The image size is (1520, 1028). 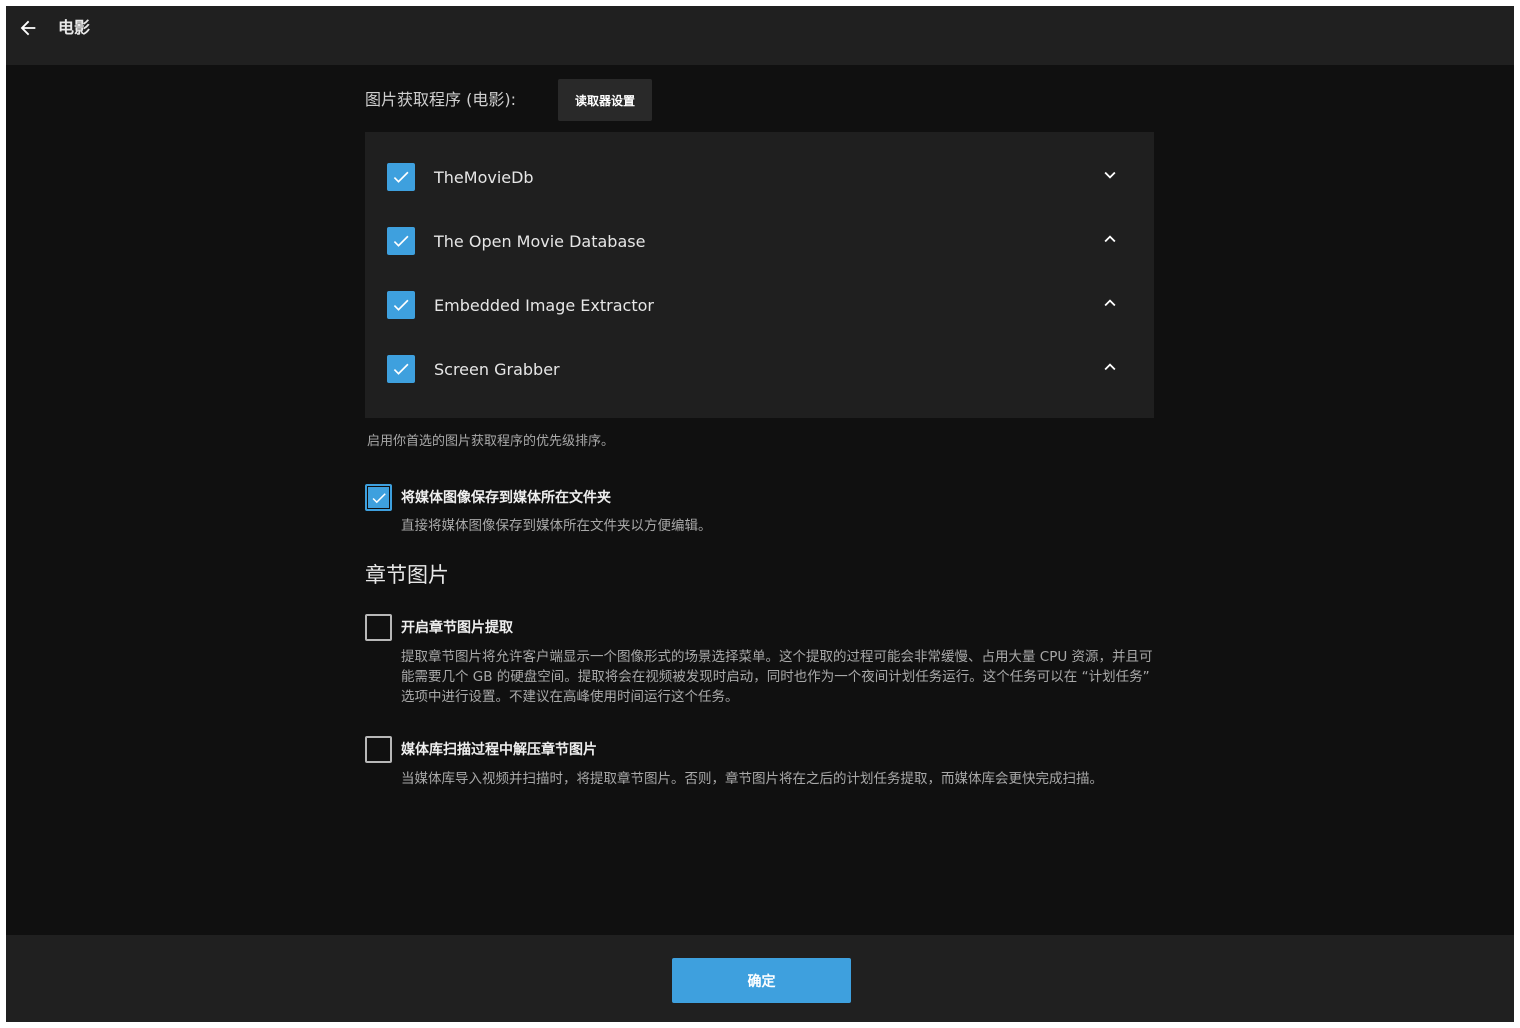 I want to click on fetcher-label: Screen Grabber, so click(x=497, y=369).